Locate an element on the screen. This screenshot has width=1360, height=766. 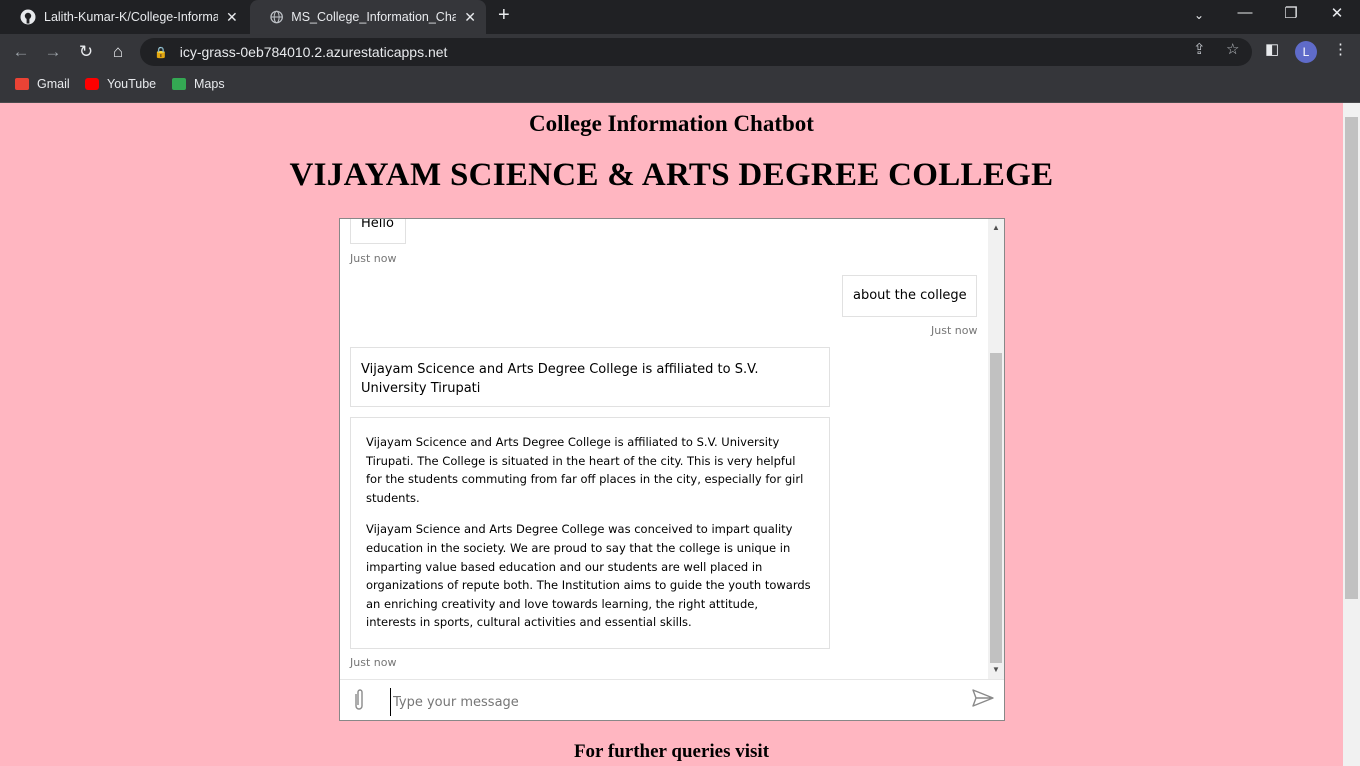
page-title: VIJAYAM SCIENCE & ARTS DEGREE COLLEGE is located at coordinates (671, 175).